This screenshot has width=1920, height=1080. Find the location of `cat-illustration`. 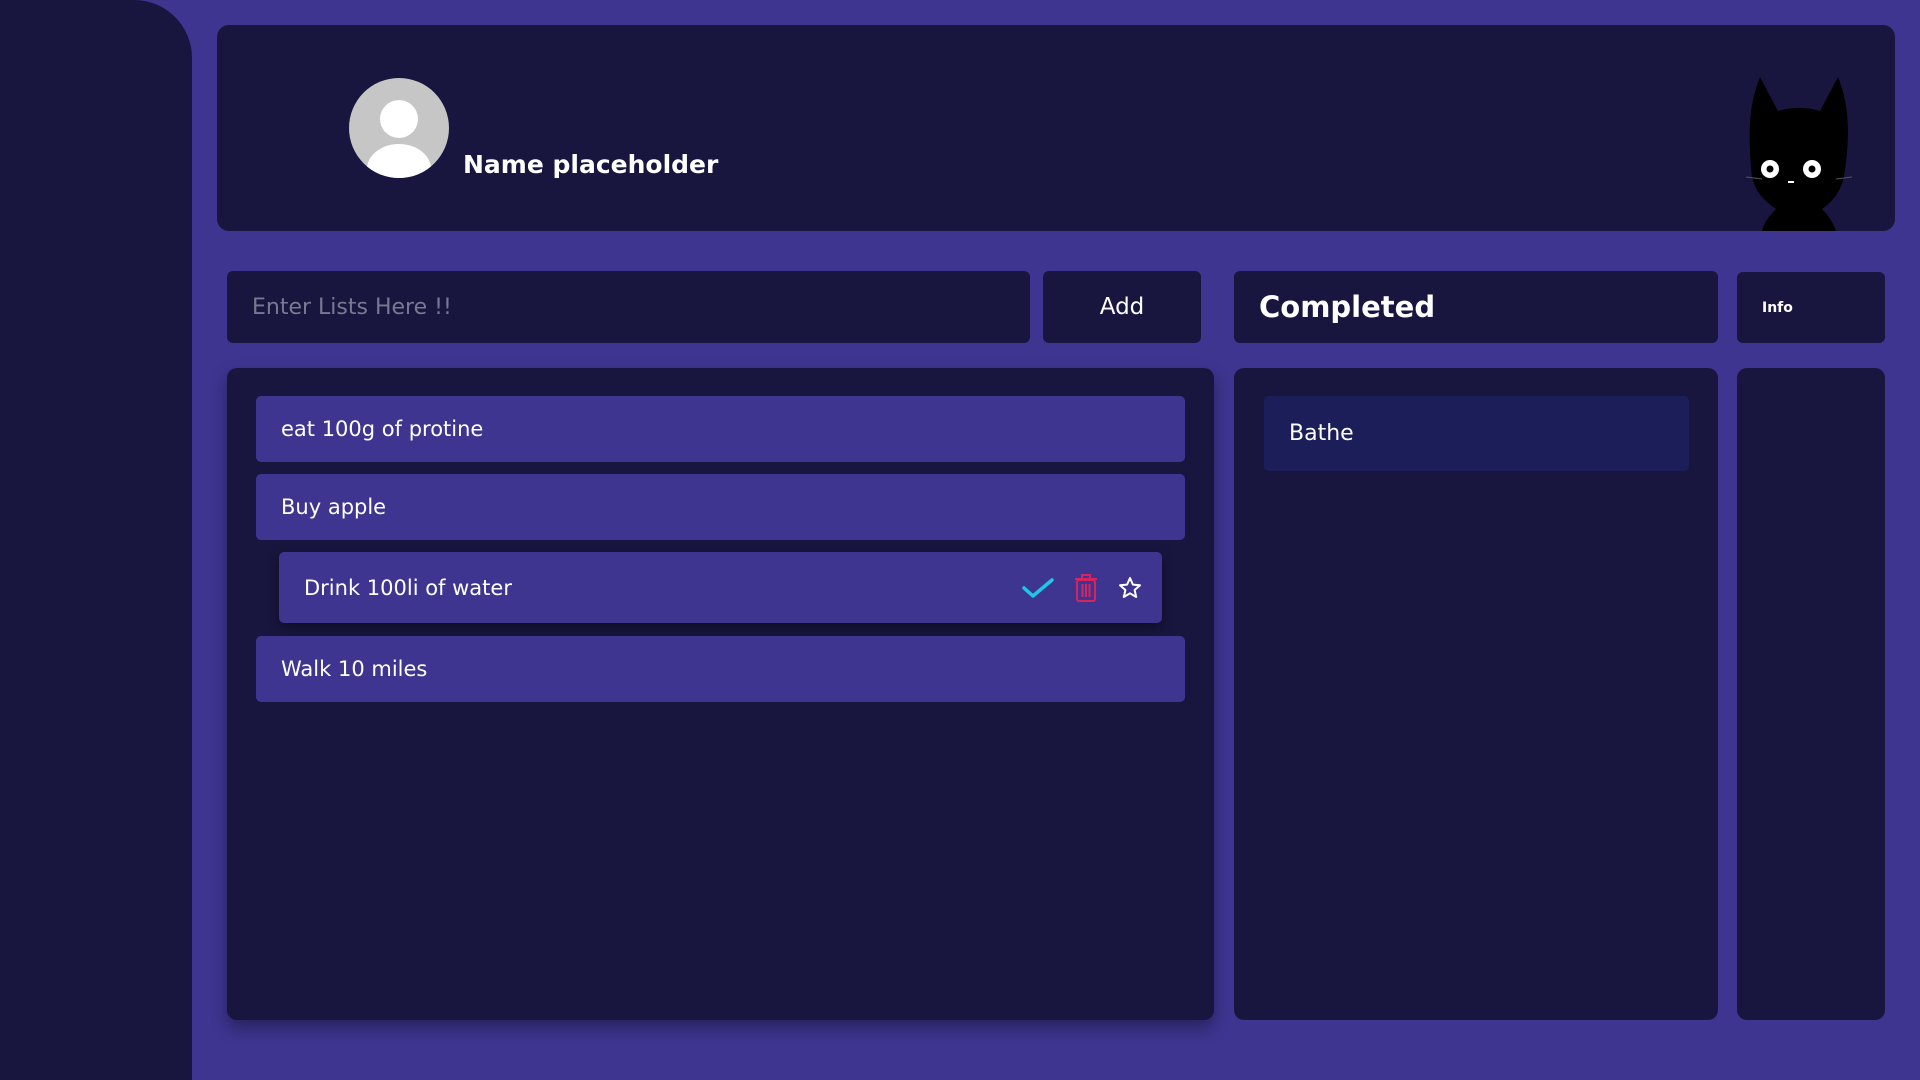

cat-illustration is located at coordinates (1799, 154).